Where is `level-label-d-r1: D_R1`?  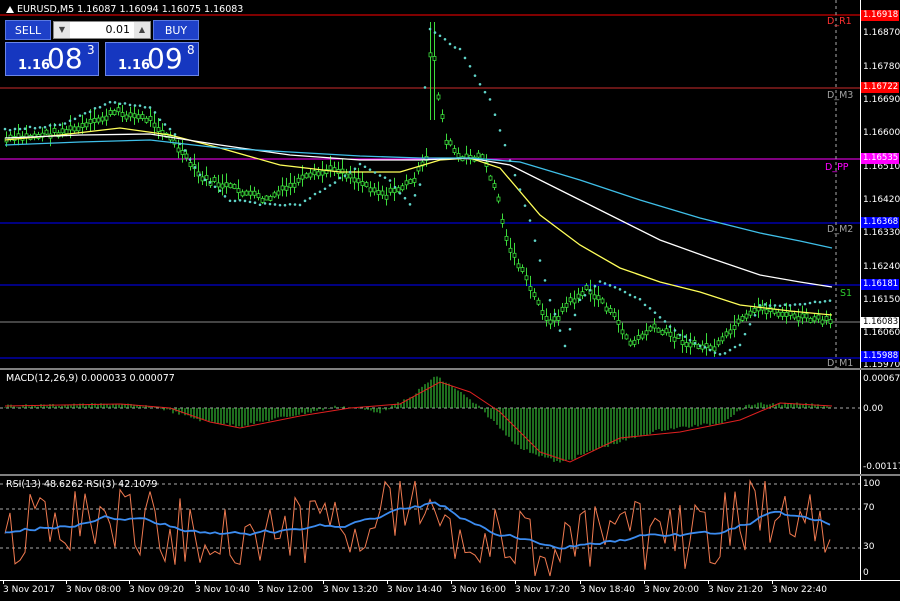 level-label-d-r1: D_R1 is located at coordinates (839, 21).